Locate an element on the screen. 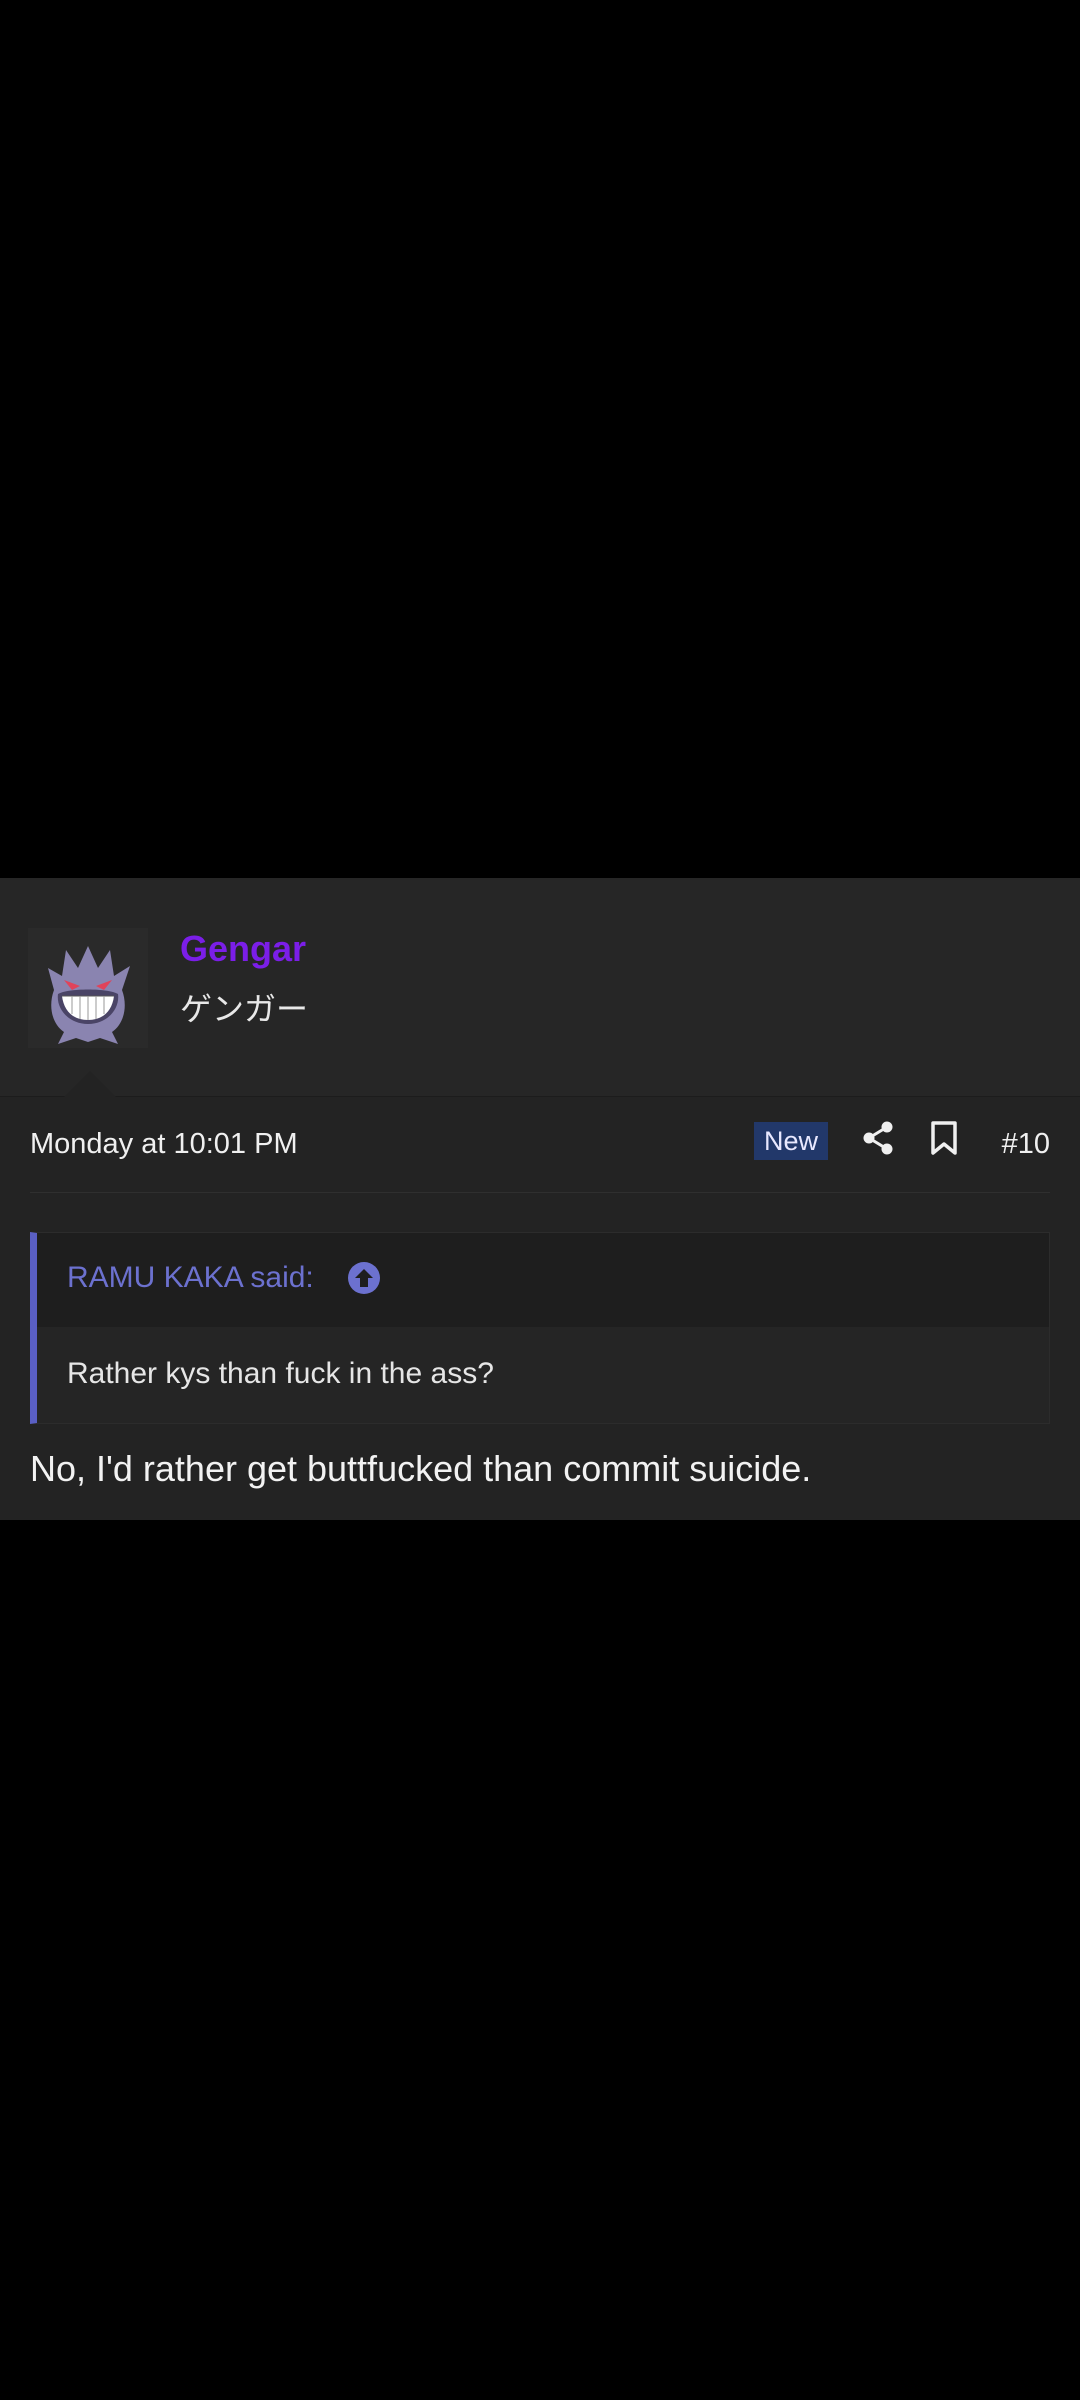 The image size is (1080, 2400). new-badge: New is located at coordinates (791, 1141).